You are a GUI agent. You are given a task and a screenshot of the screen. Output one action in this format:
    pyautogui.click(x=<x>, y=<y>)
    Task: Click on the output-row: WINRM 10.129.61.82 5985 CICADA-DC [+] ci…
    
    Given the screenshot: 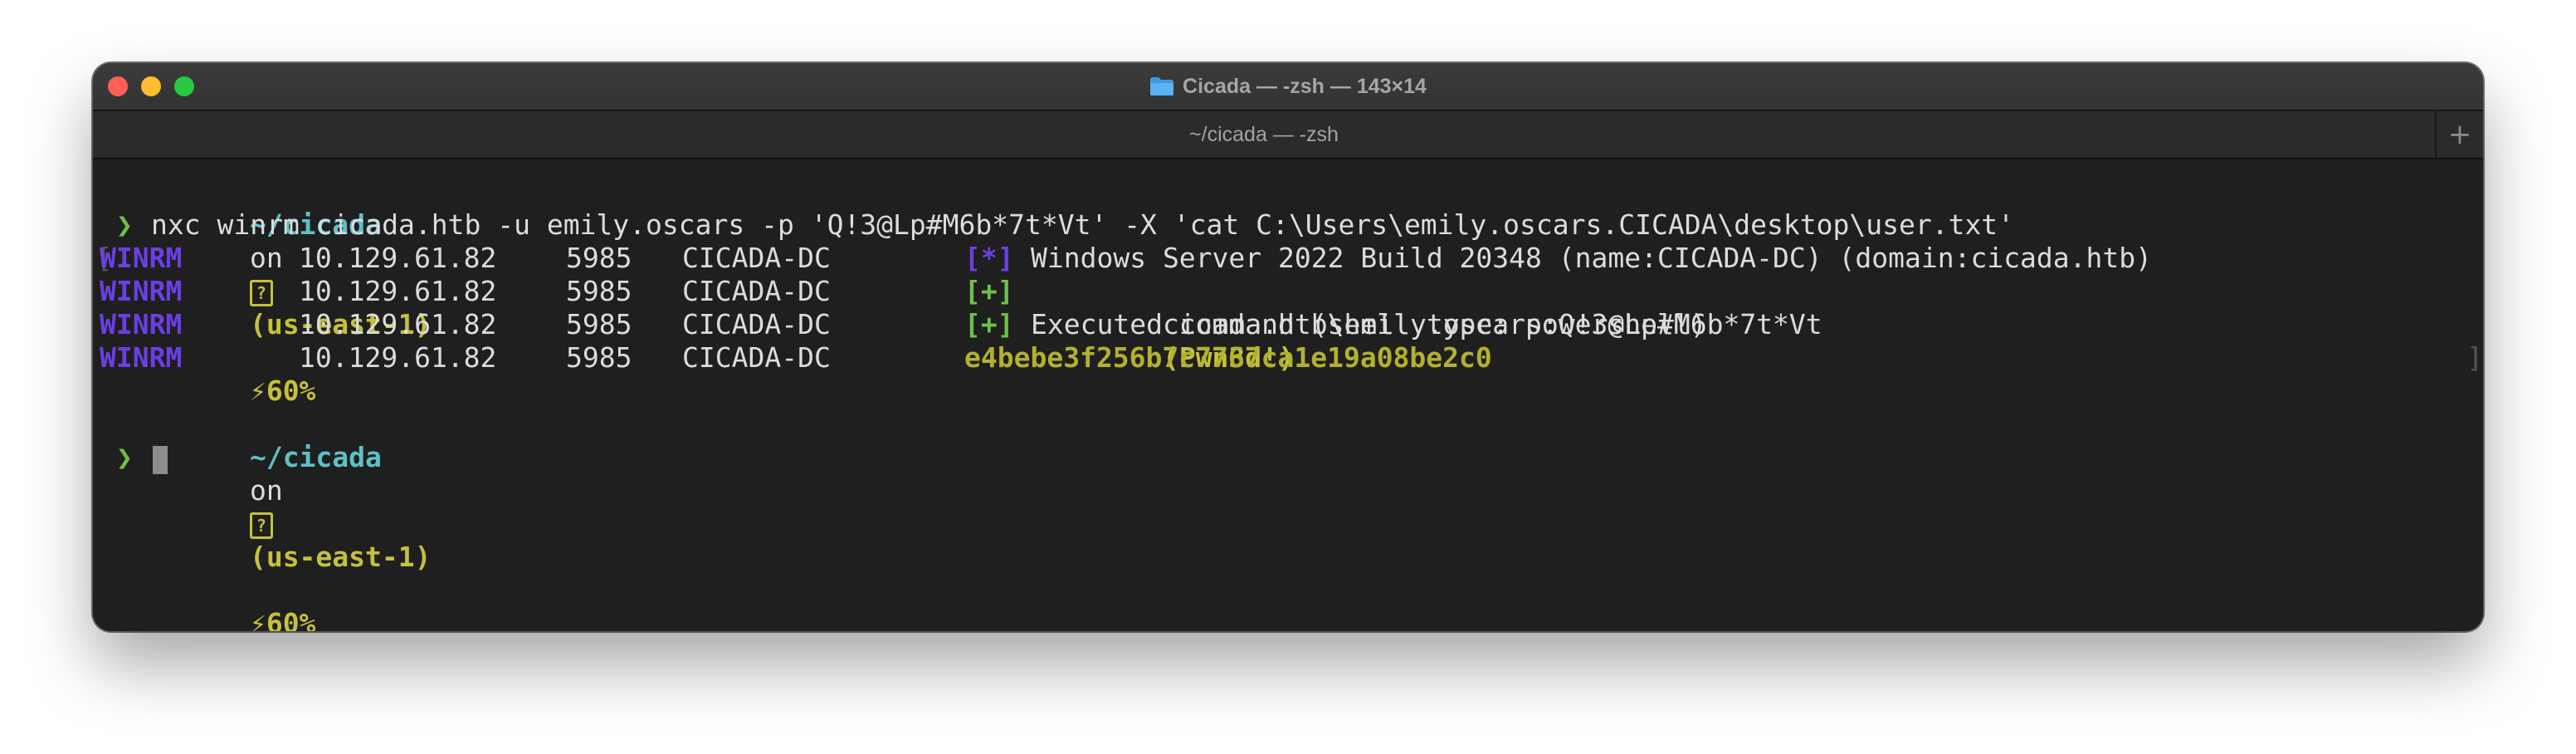 What is the action you would take?
    pyautogui.click(x=1288, y=324)
    